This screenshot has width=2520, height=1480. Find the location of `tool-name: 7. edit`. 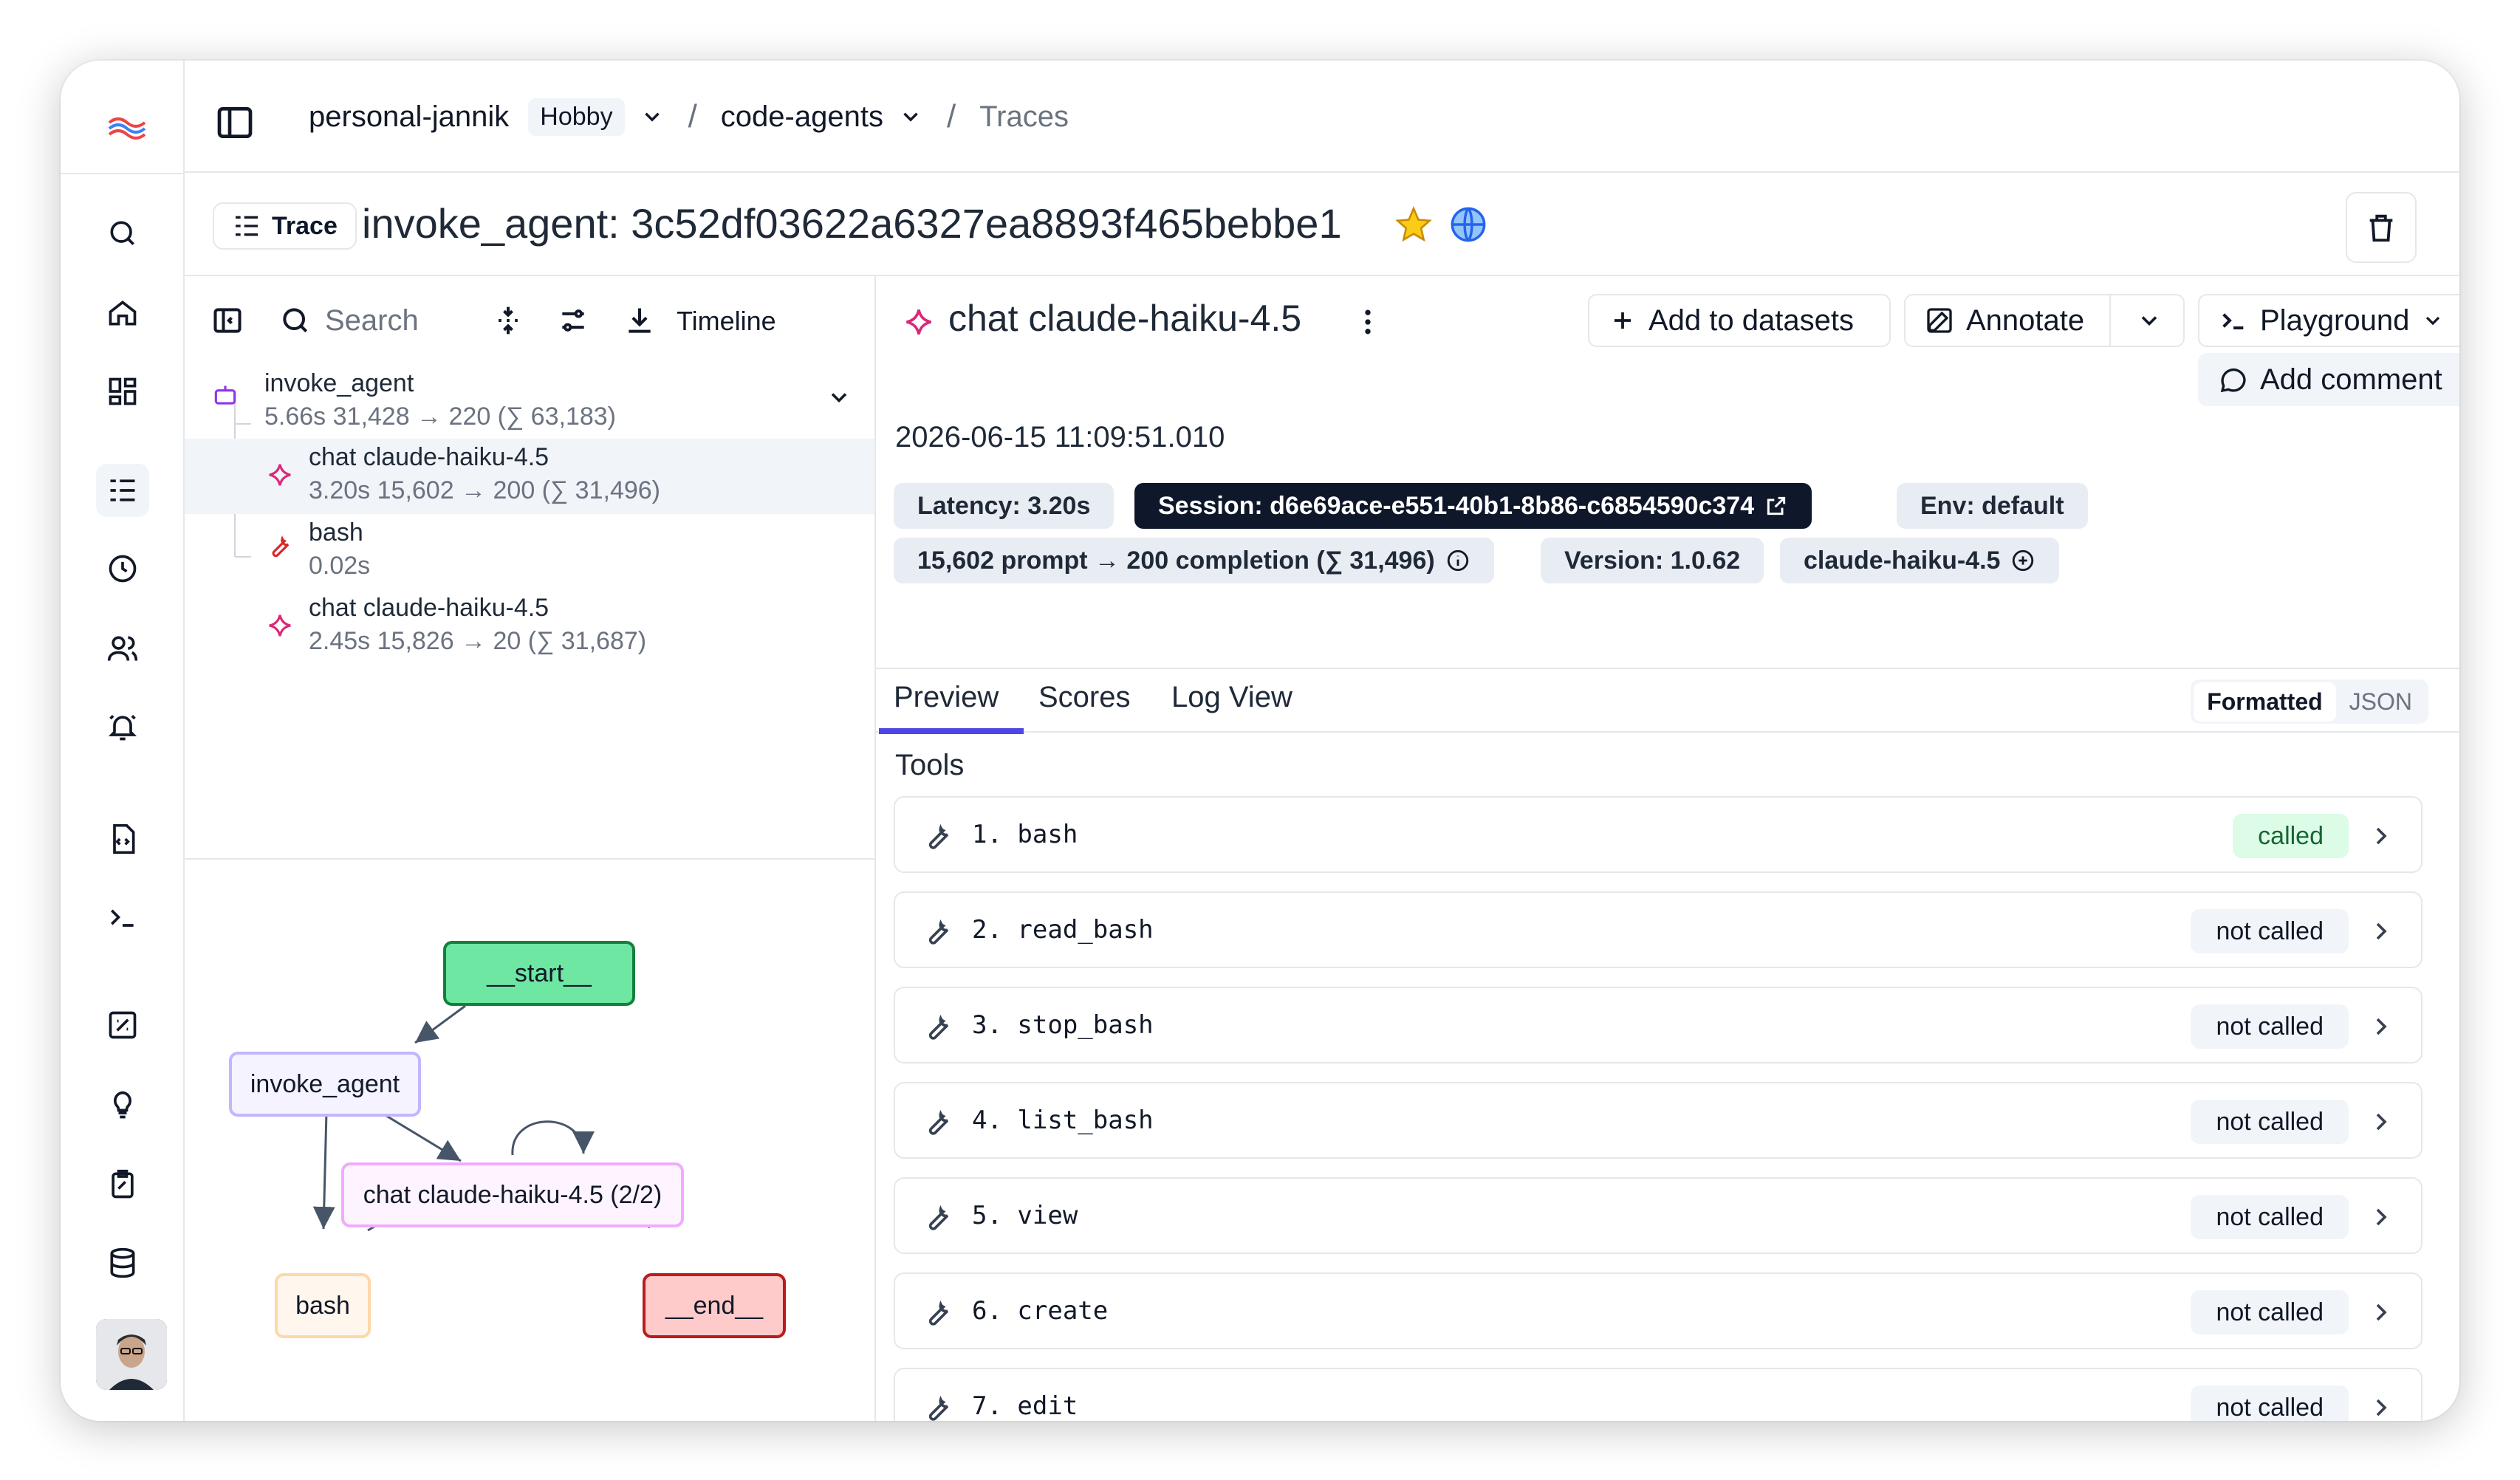

tool-name: 7. edit is located at coordinates (1025, 1406).